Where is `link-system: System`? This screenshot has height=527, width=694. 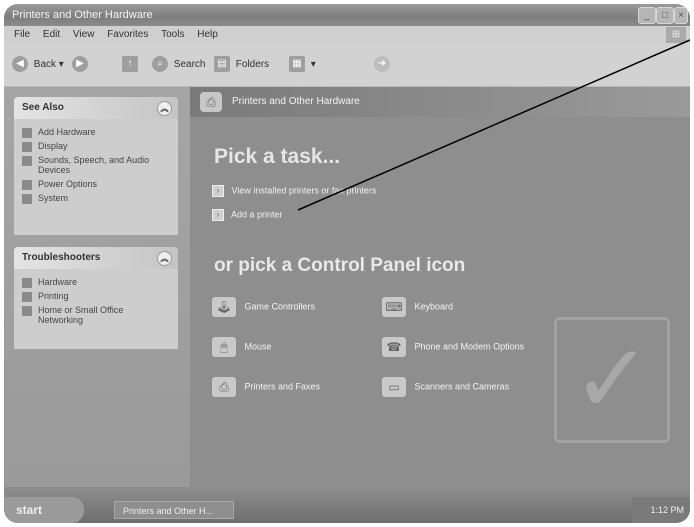 link-system: System is located at coordinates (96, 198).